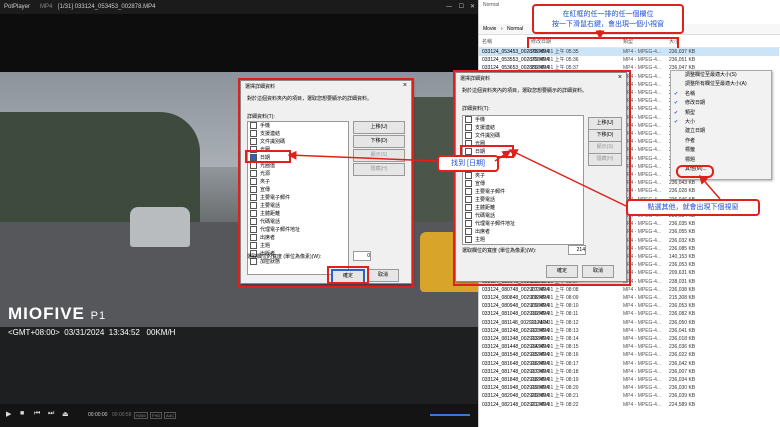 Image resolution: width=780 pixels, height=427 pixels. I want to click on arrow-to-other-option, so click(710, 187).